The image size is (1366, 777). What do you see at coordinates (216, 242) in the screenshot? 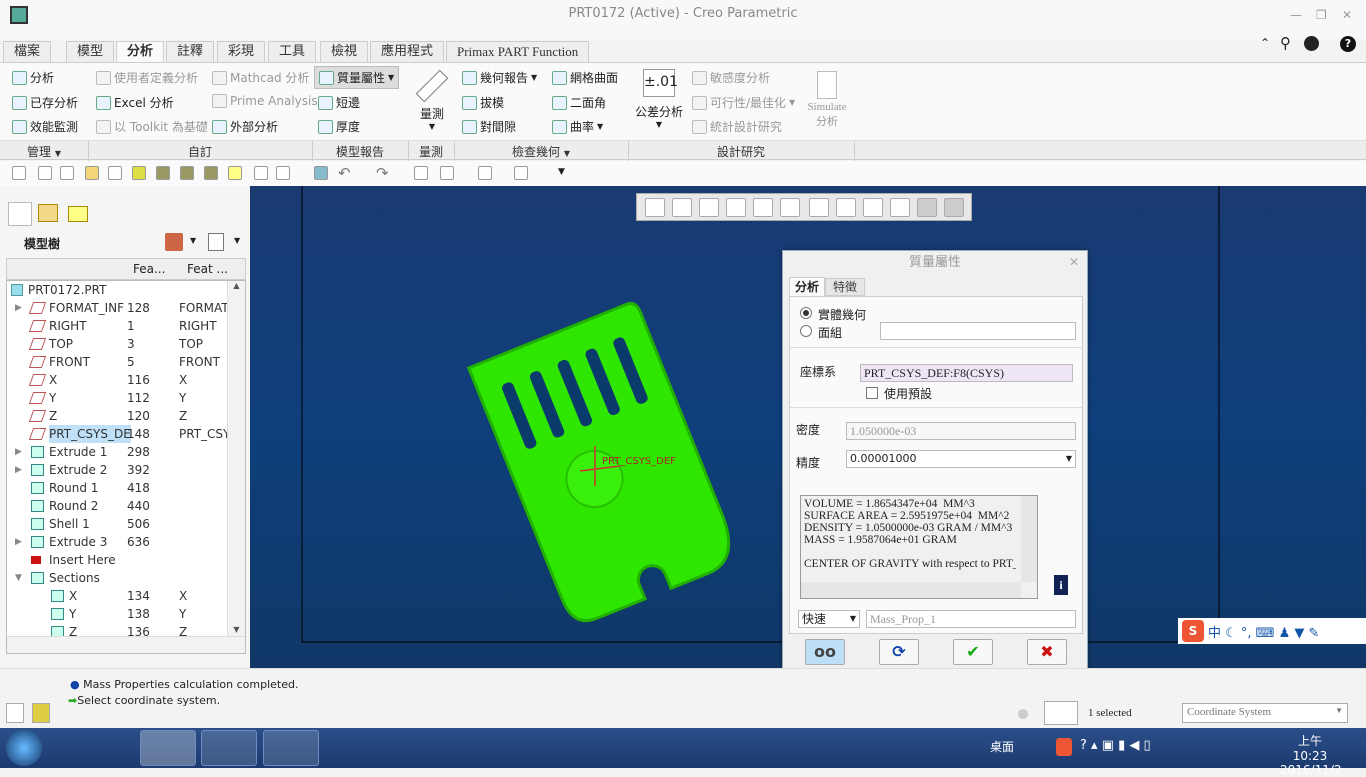
I see `show-list-icon` at bounding box center [216, 242].